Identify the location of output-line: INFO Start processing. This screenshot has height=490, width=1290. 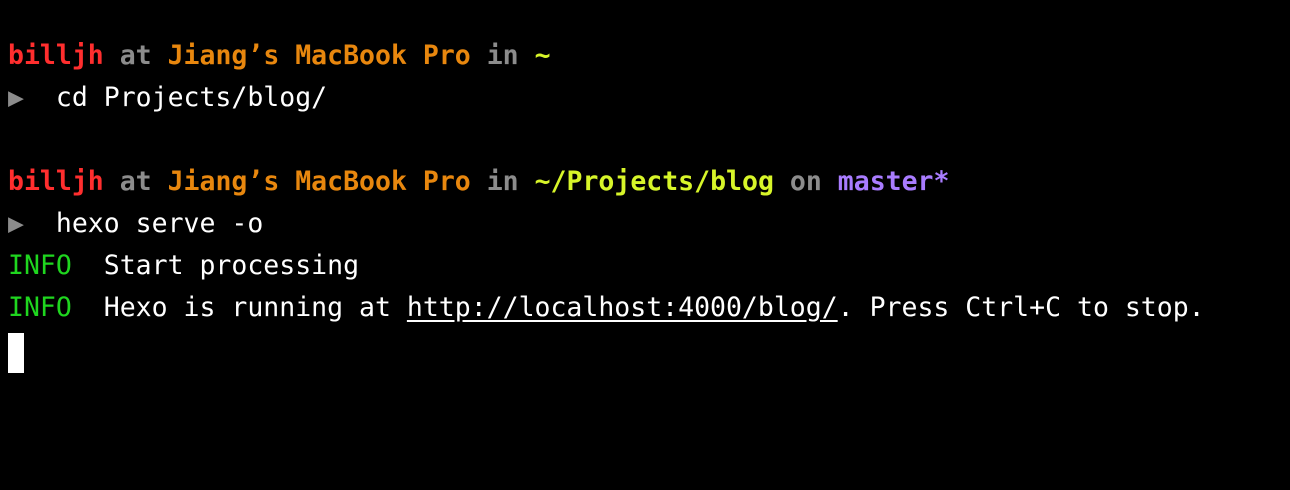
(183, 266).